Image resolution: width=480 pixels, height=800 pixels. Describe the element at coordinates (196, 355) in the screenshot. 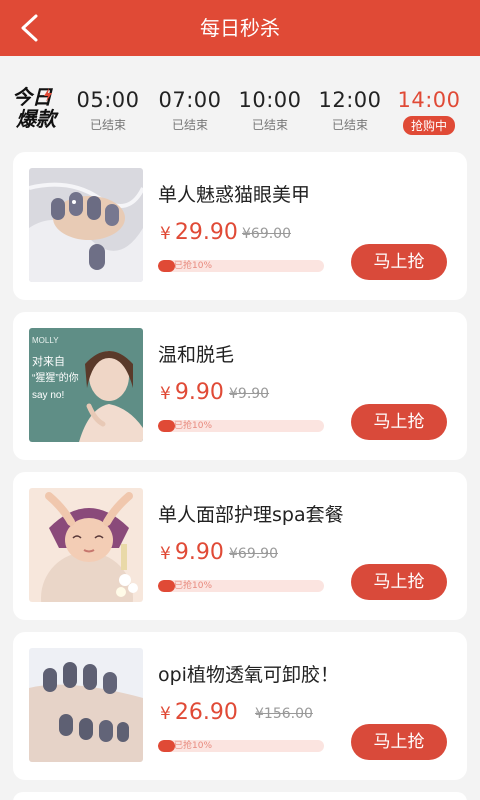

I see `product-name: 温和脱毛` at that location.